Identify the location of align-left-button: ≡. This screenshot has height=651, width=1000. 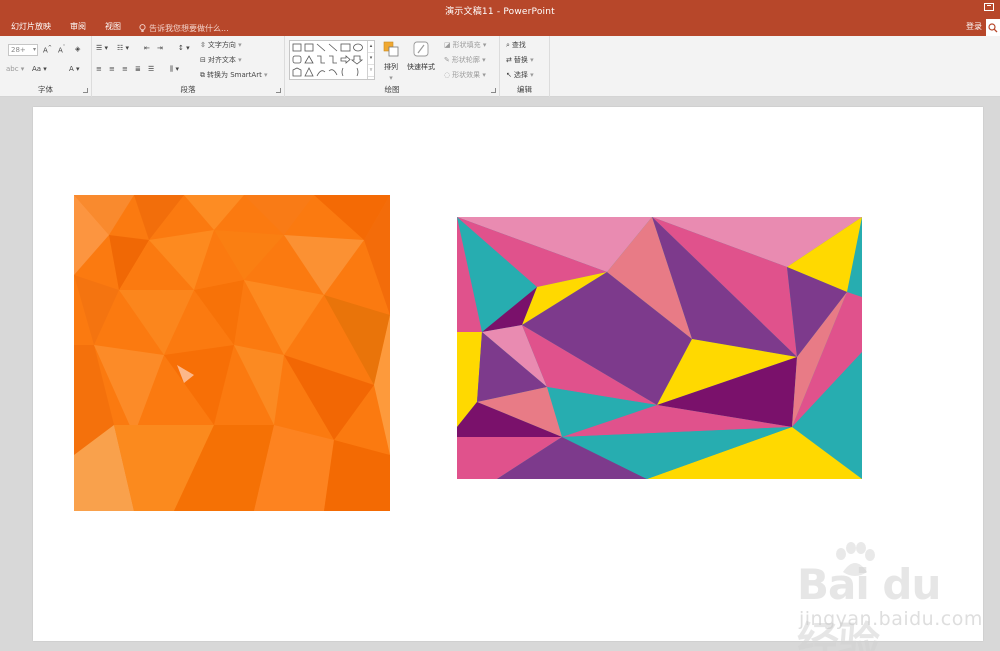
(100, 69).